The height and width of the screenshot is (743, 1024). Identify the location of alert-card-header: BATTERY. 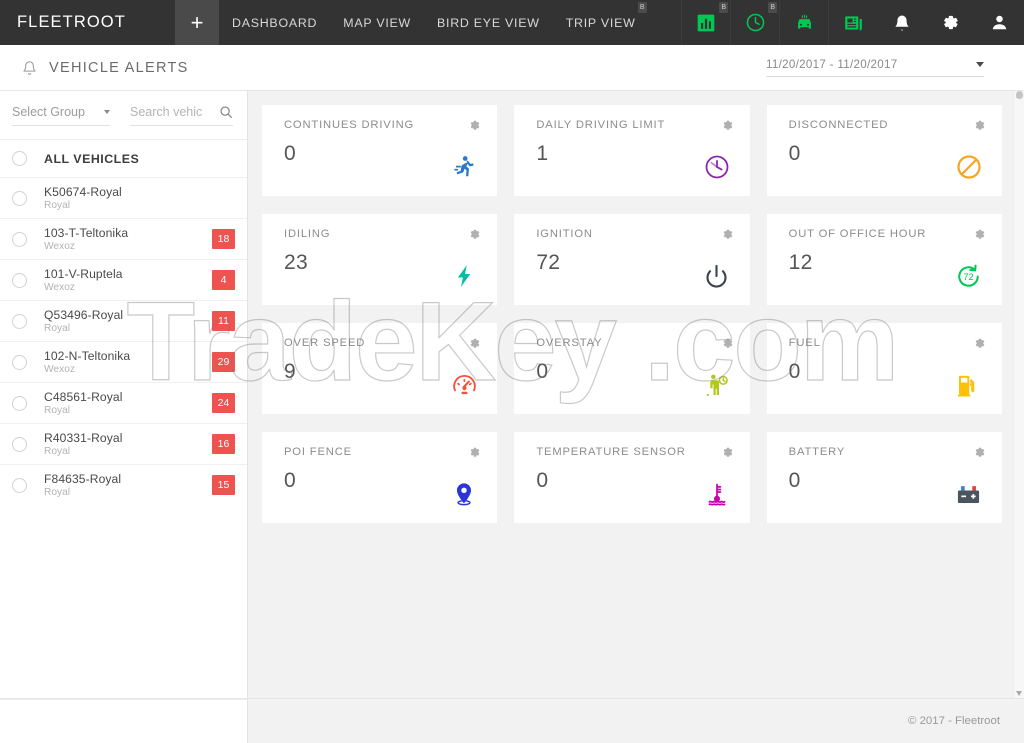
(887, 452).